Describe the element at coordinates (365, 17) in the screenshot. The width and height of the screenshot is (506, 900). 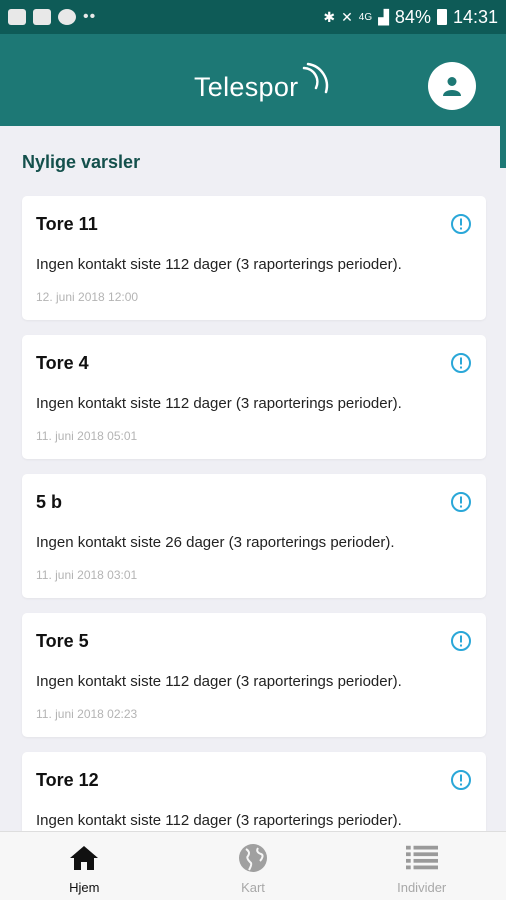
I see `network-type: 4G` at that location.